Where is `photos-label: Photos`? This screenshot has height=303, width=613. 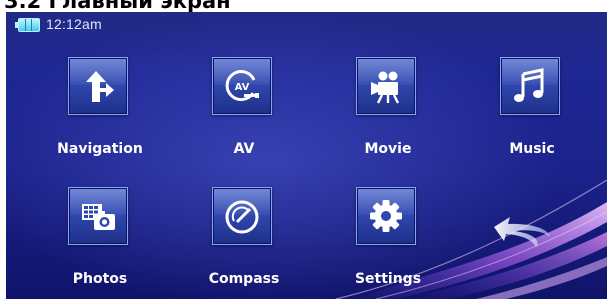
photos-label: Photos is located at coordinates (100, 279).